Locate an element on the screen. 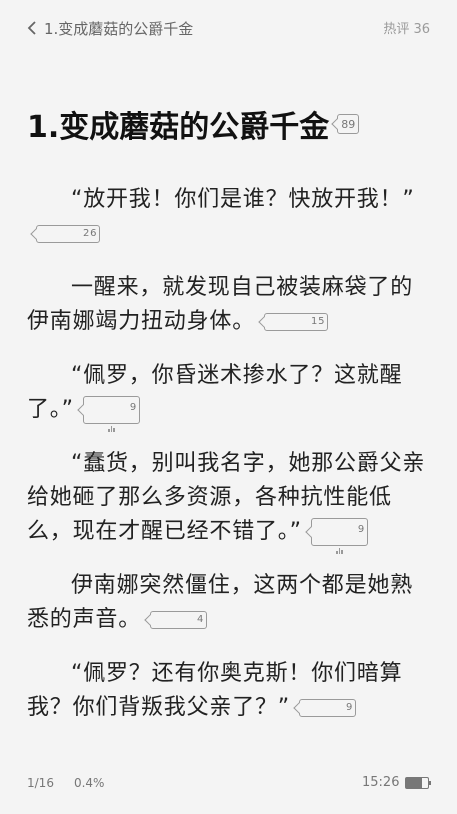 The image size is (457, 814). reading-footer: 1/16 0.4% is located at coordinates (65, 783).